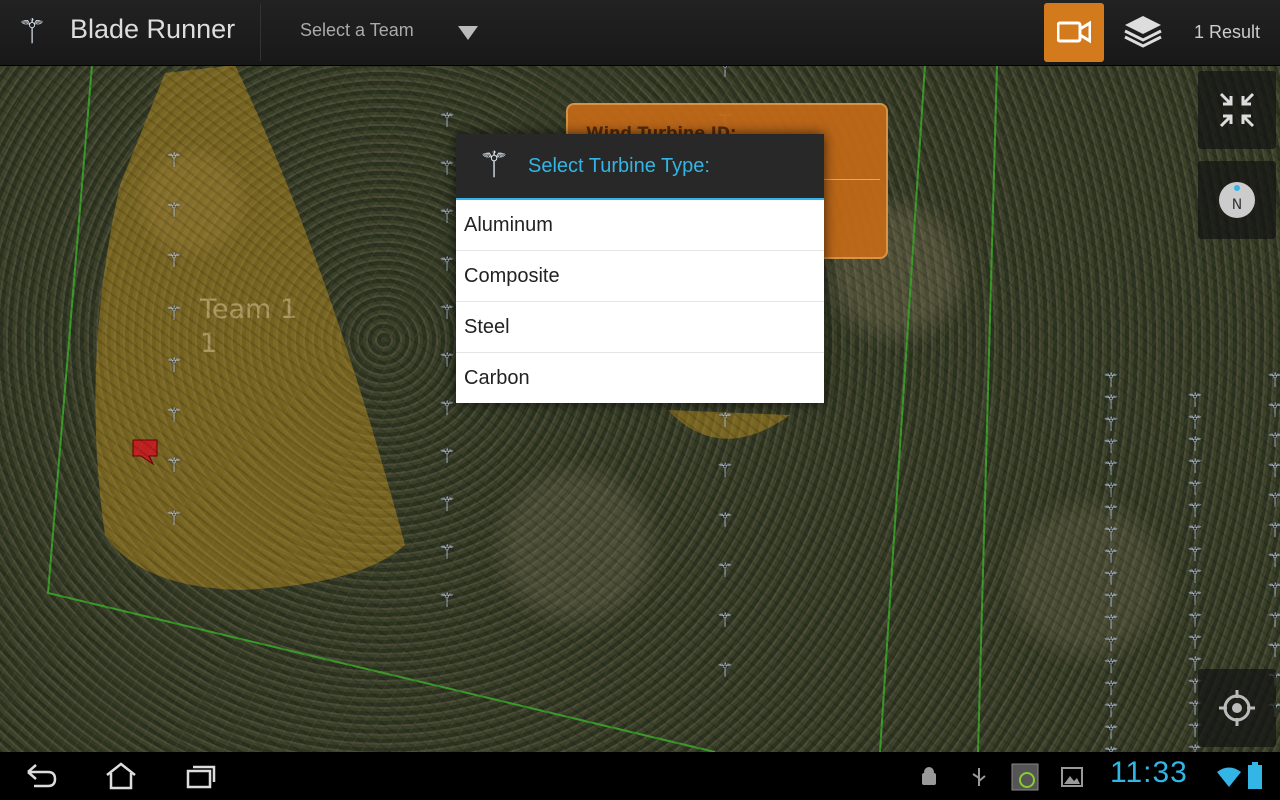 This screenshot has width=1280, height=800. What do you see at coordinates (249, 309) in the screenshot?
I see `team-label-name: Team 1` at bounding box center [249, 309].